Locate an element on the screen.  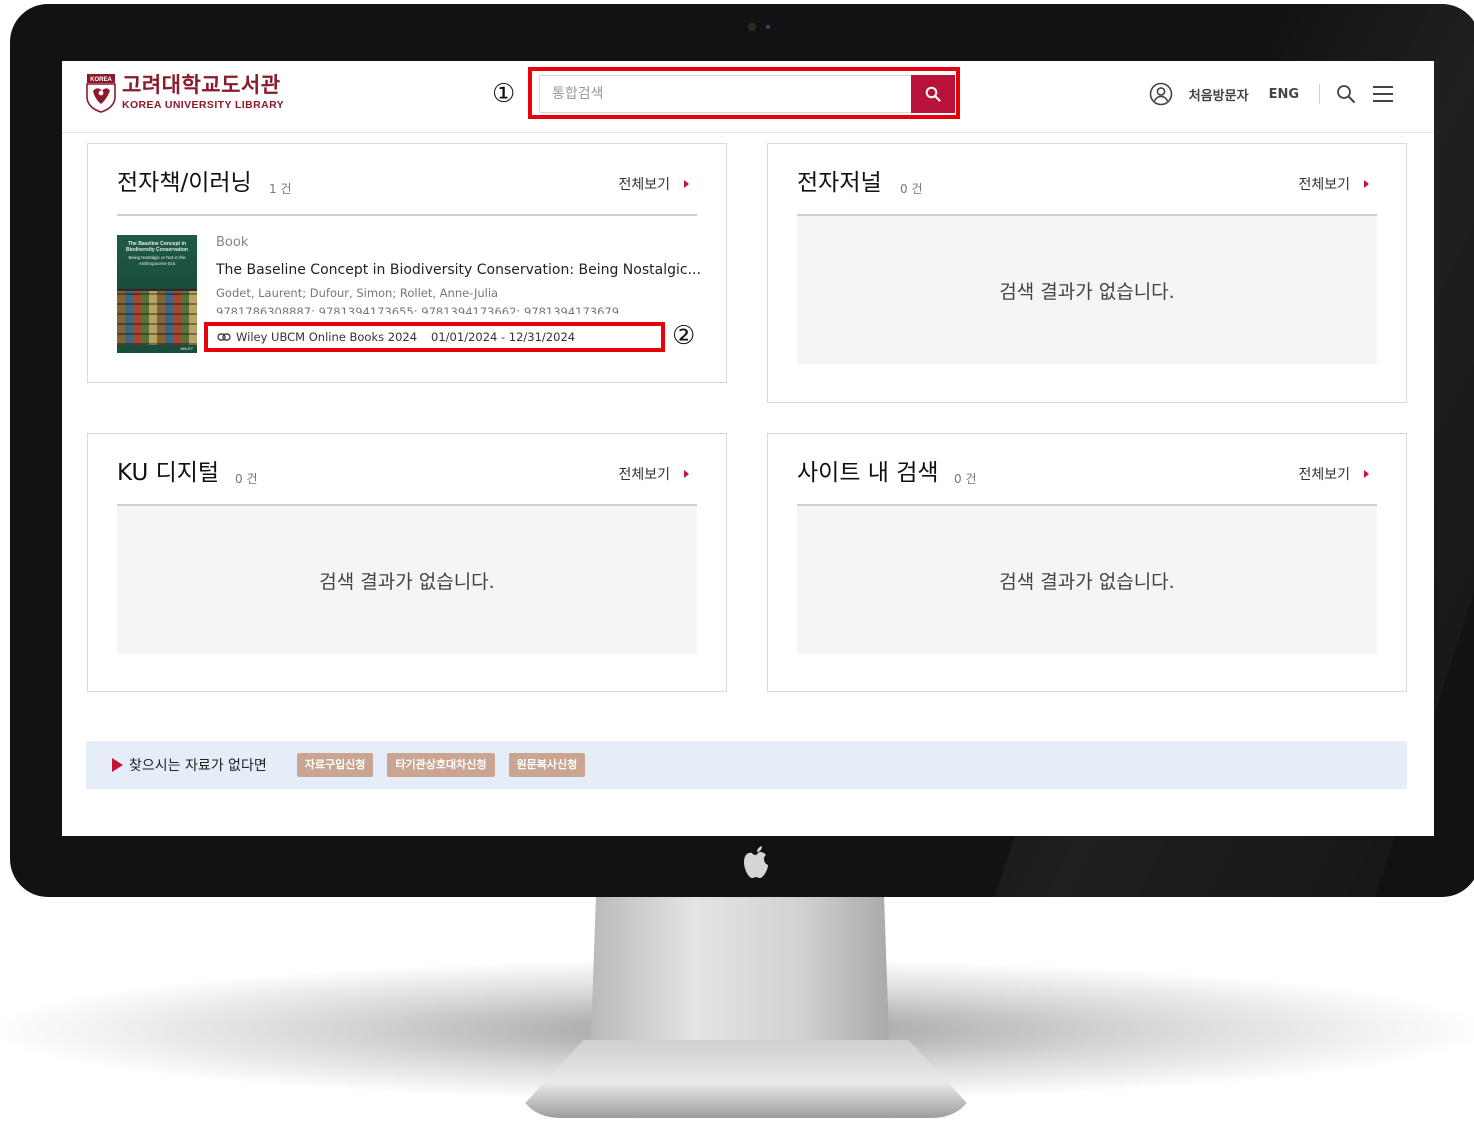
ebook-result-count: 1 건 is located at coordinates (280, 189).